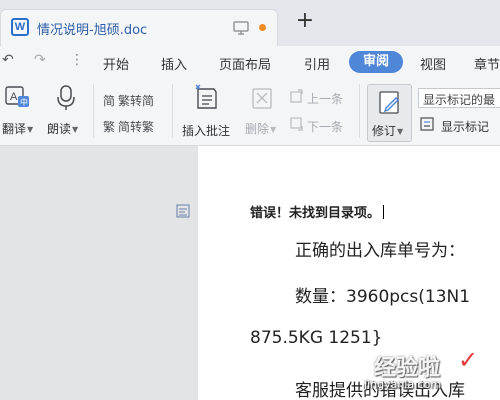 Image resolution: width=500 pixels, height=400 pixels. Describe the element at coordinates (382, 294) in the screenshot. I see `quantity-line: 数量：3960pcs(13N1` at that location.